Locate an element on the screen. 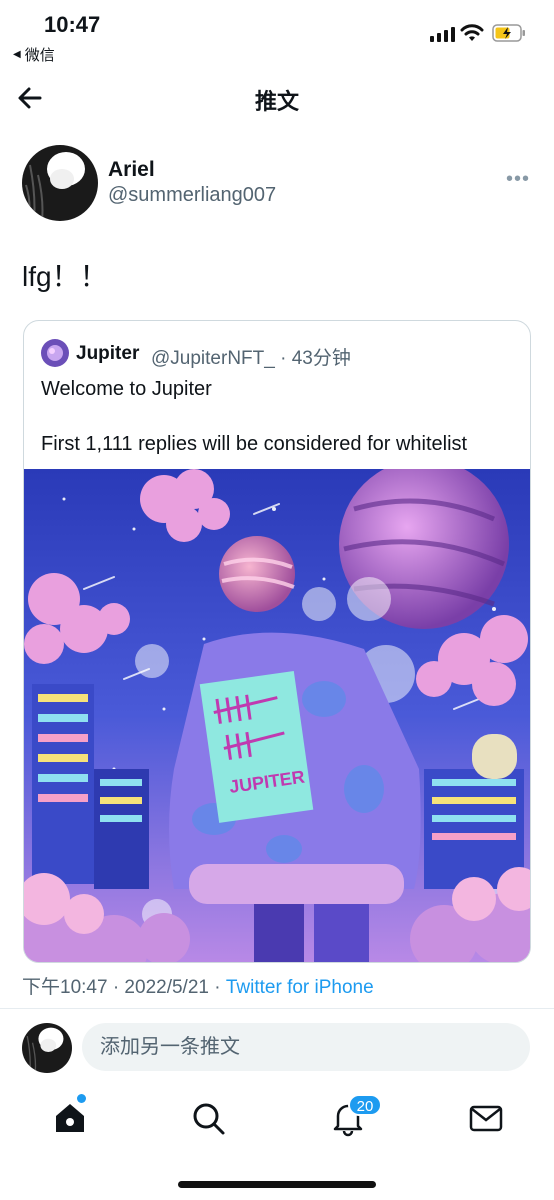 Image resolution: width=554 pixels, height=1200 pixels. status-time: 10:47 is located at coordinates (72, 24).